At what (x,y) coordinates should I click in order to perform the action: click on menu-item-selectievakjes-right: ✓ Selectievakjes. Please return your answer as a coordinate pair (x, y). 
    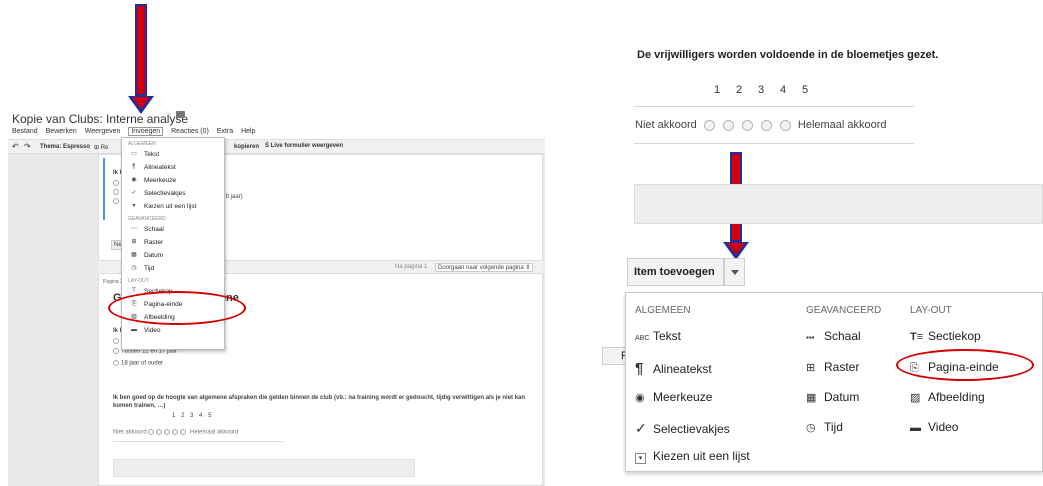
    Looking at the image, I should click on (682, 428).